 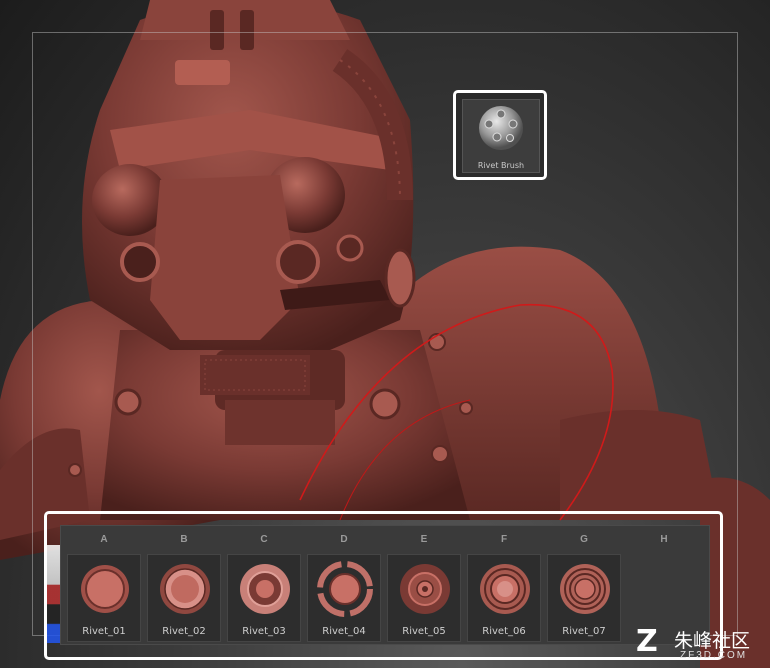 I want to click on palette-slot-label: Rivet_02, so click(x=184, y=631).